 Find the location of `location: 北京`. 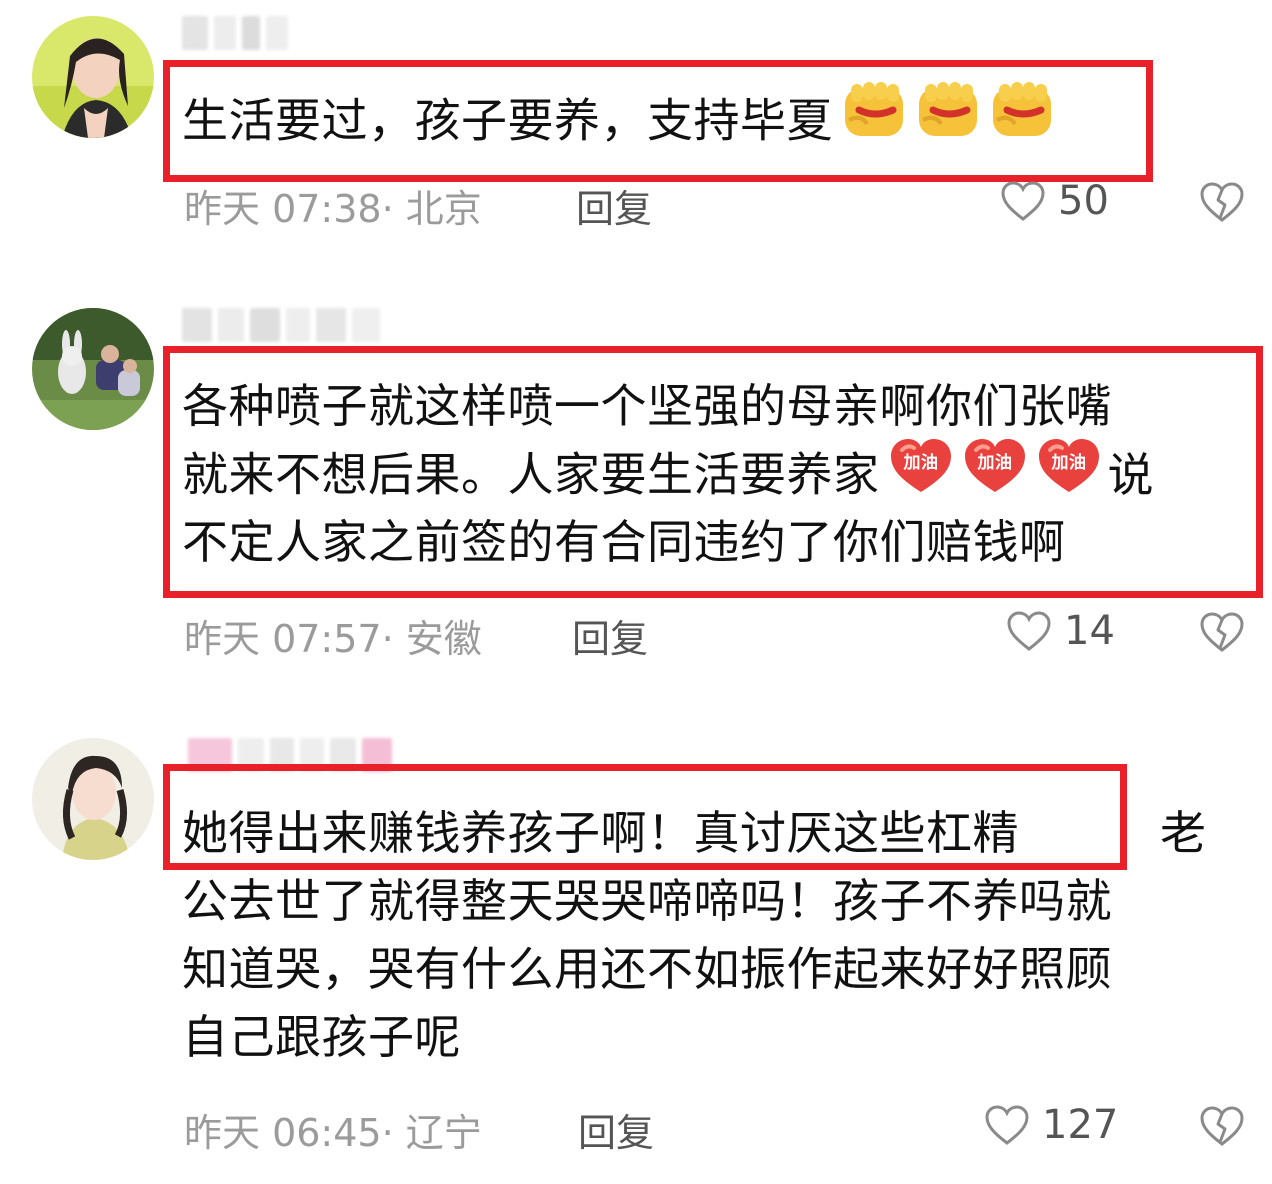

location: 北京 is located at coordinates (443, 209).